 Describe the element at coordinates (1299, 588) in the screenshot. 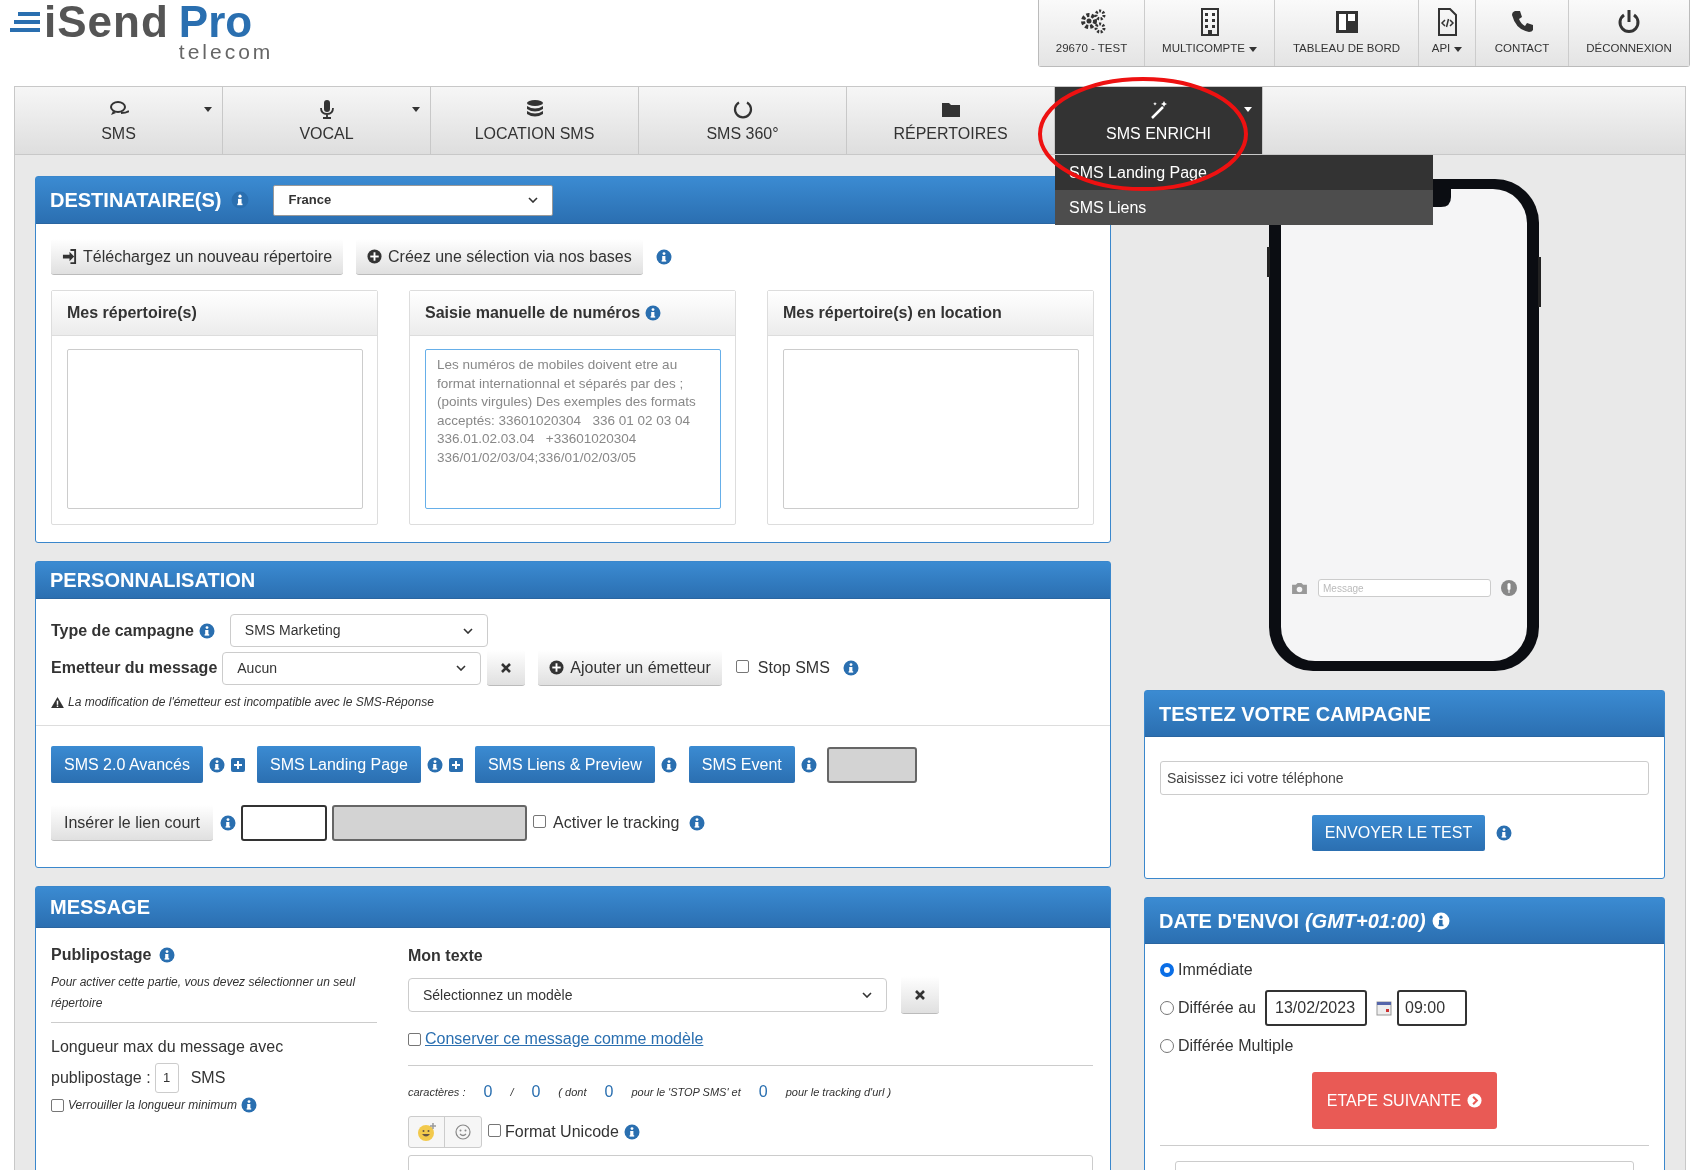

I see `camera-icon` at that location.